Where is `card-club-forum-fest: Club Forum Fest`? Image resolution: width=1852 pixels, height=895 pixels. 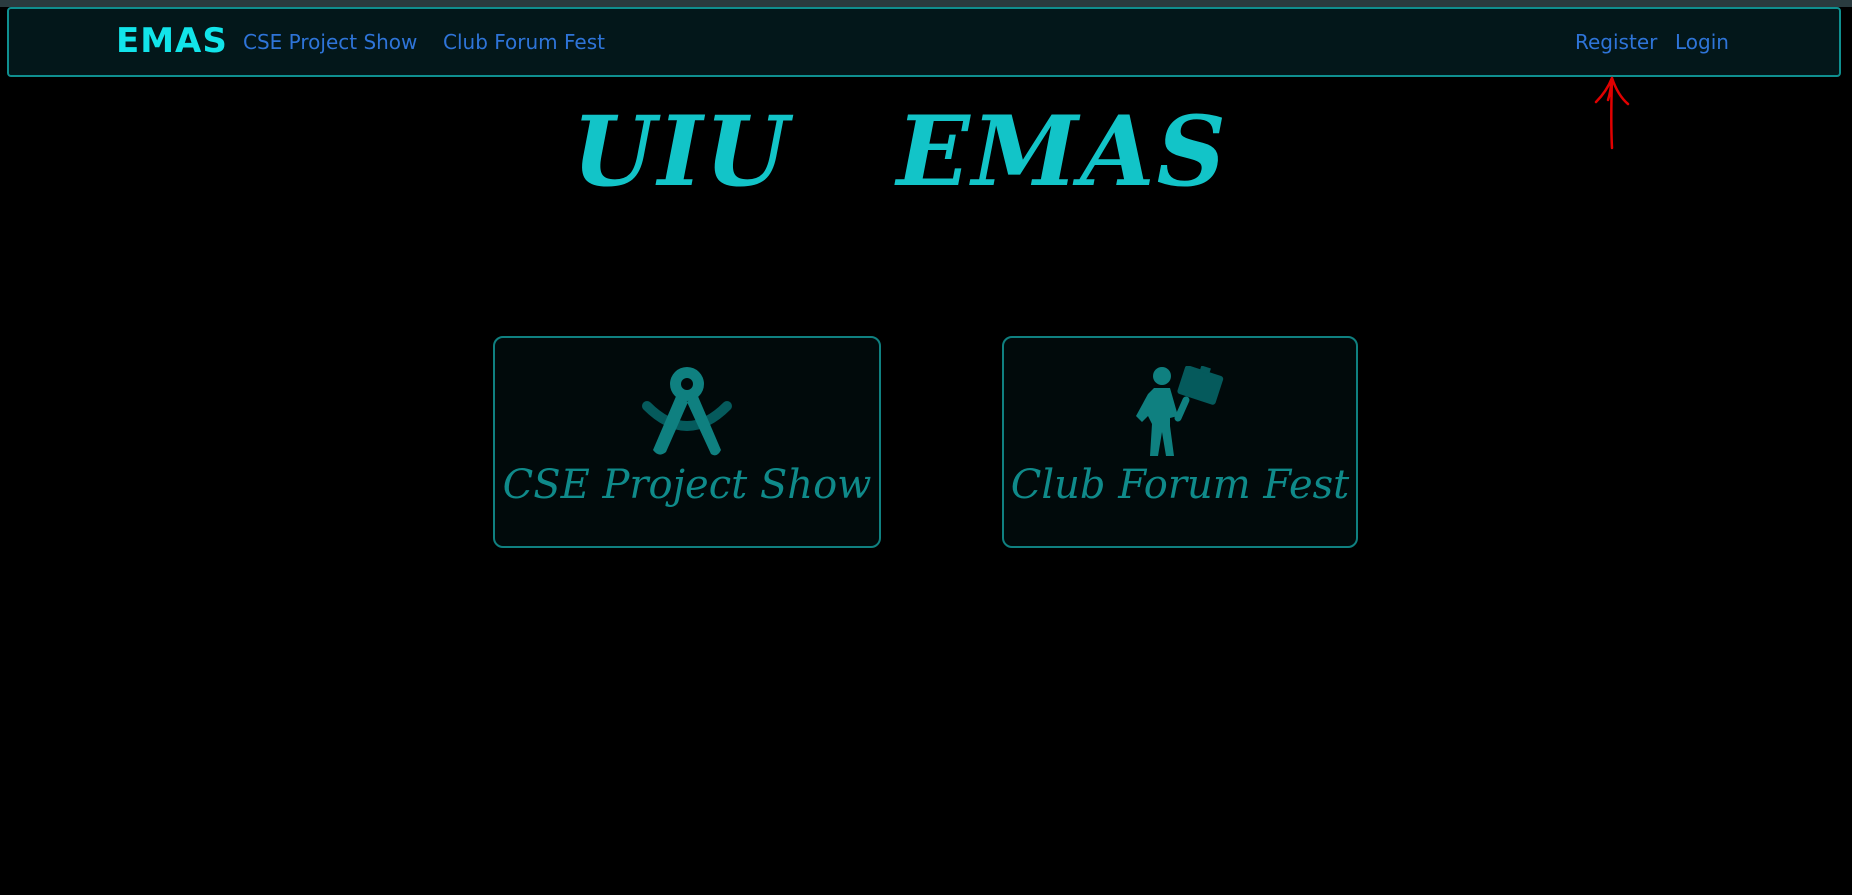
card-club-forum-fest: Club Forum Fest is located at coordinates (1180, 442).